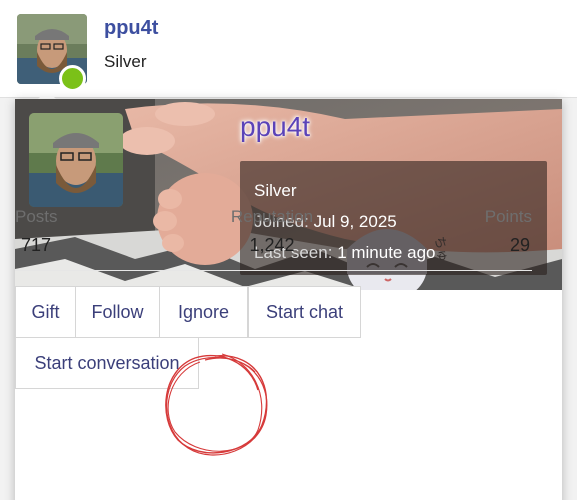 This screenshot has height=500, width=577. Describe the element at coordinates (508, 231) in the screenshot. I see `stat-points: Points 29` at that location.